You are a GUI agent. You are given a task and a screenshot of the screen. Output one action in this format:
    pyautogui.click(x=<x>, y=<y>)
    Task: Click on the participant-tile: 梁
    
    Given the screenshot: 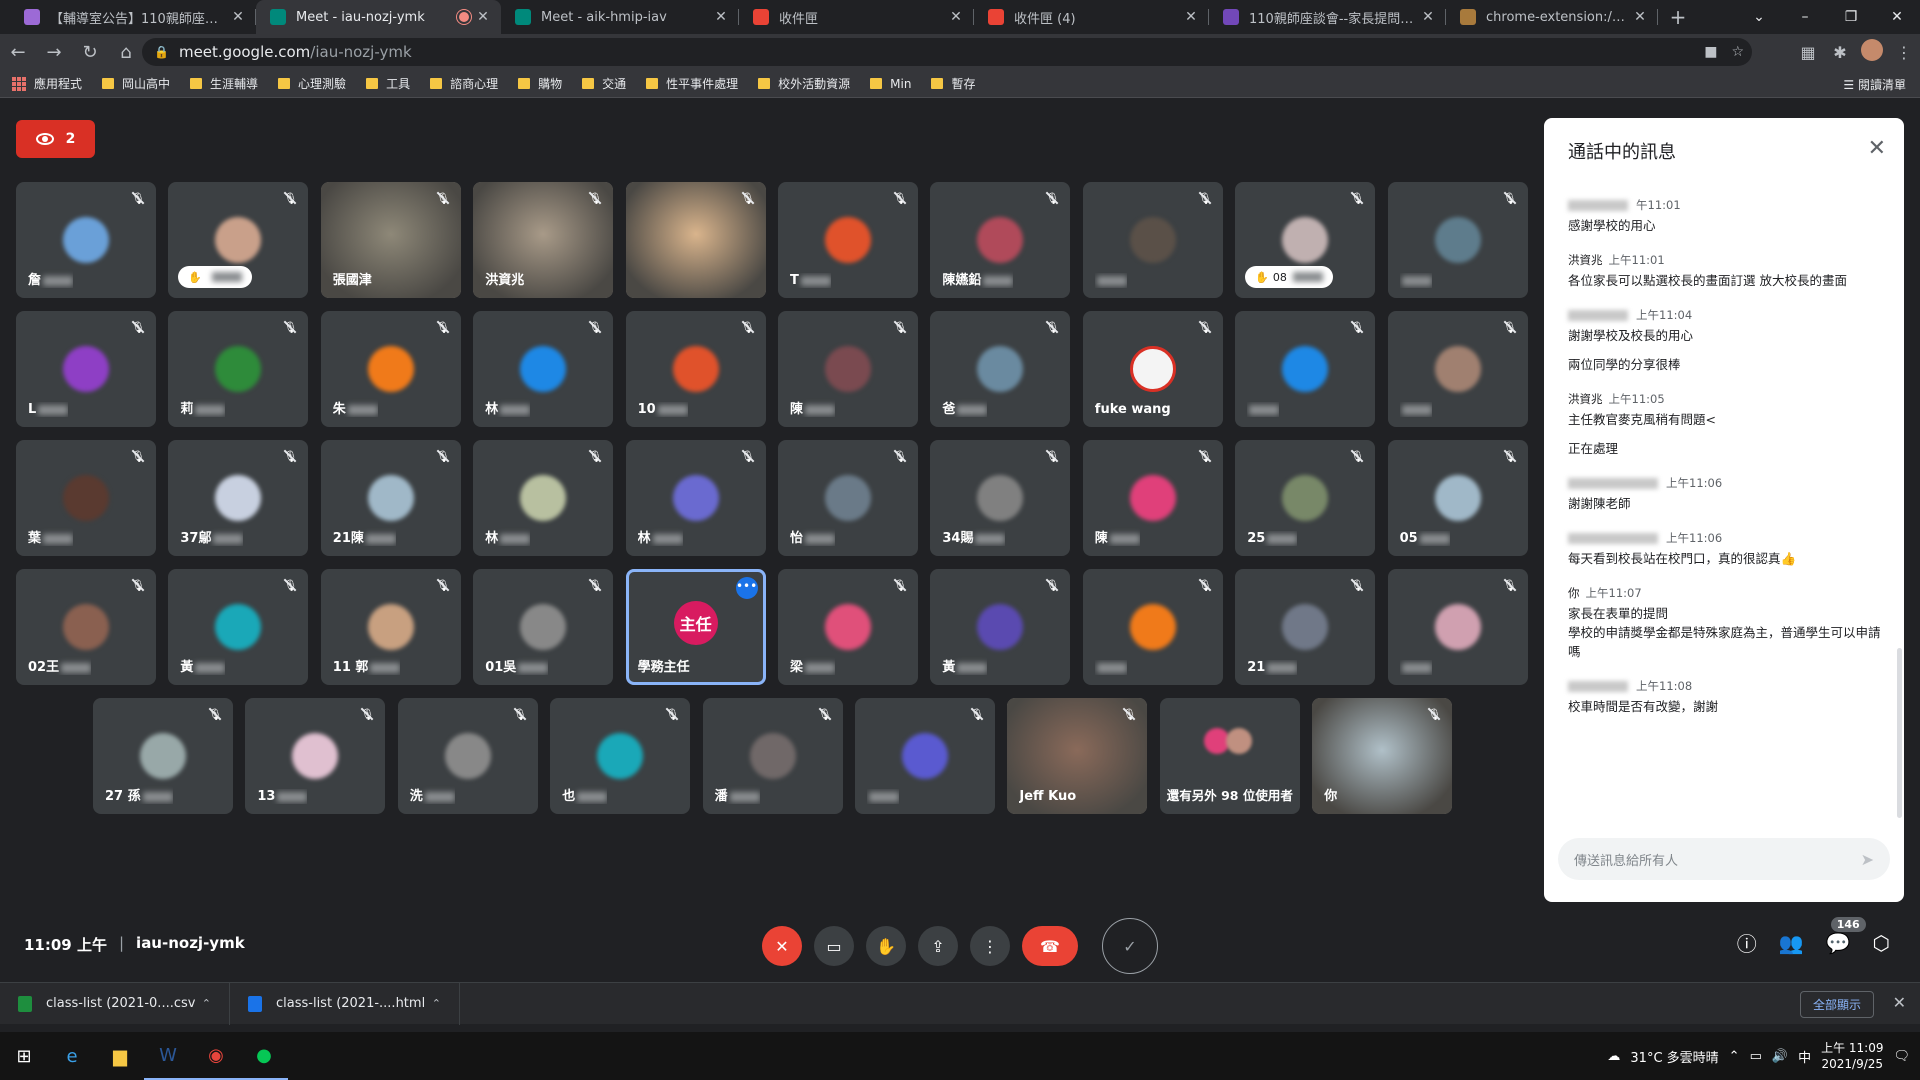 What is the action you would take?
    pyautogui.click(x=848, y=627)
    